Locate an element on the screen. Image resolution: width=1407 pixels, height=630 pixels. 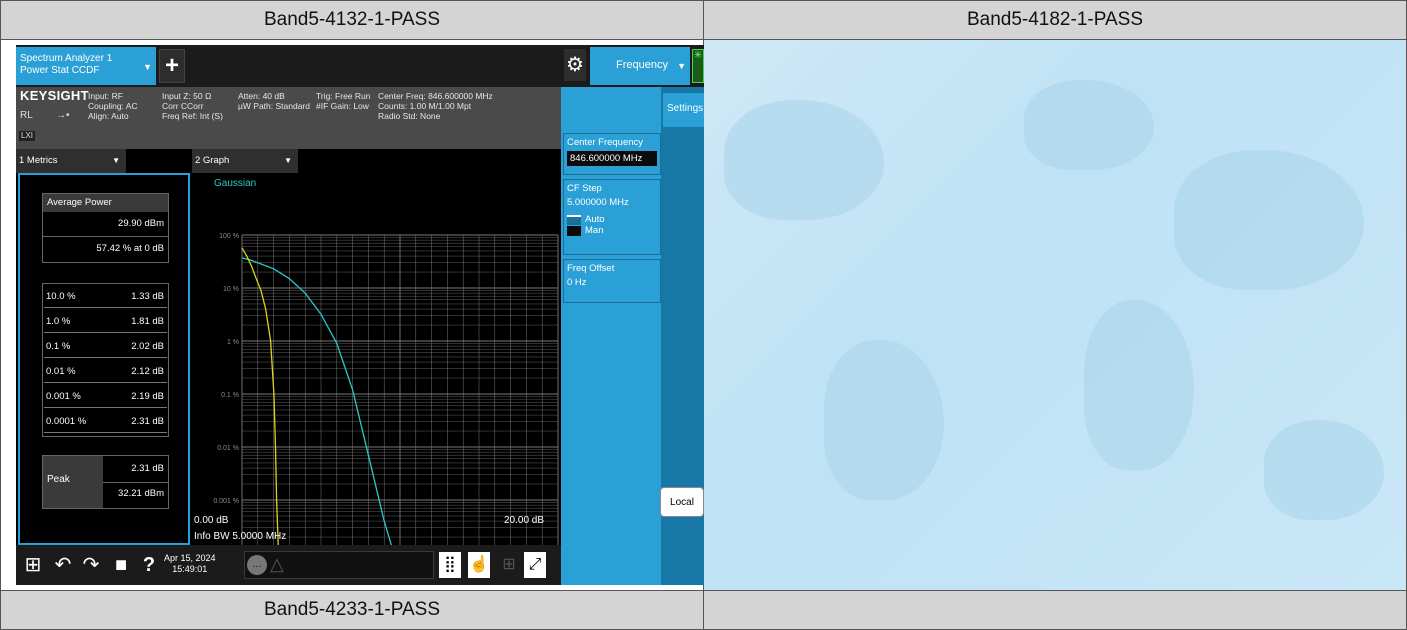
radio-selected-icon is located at coordinates (574, 219).